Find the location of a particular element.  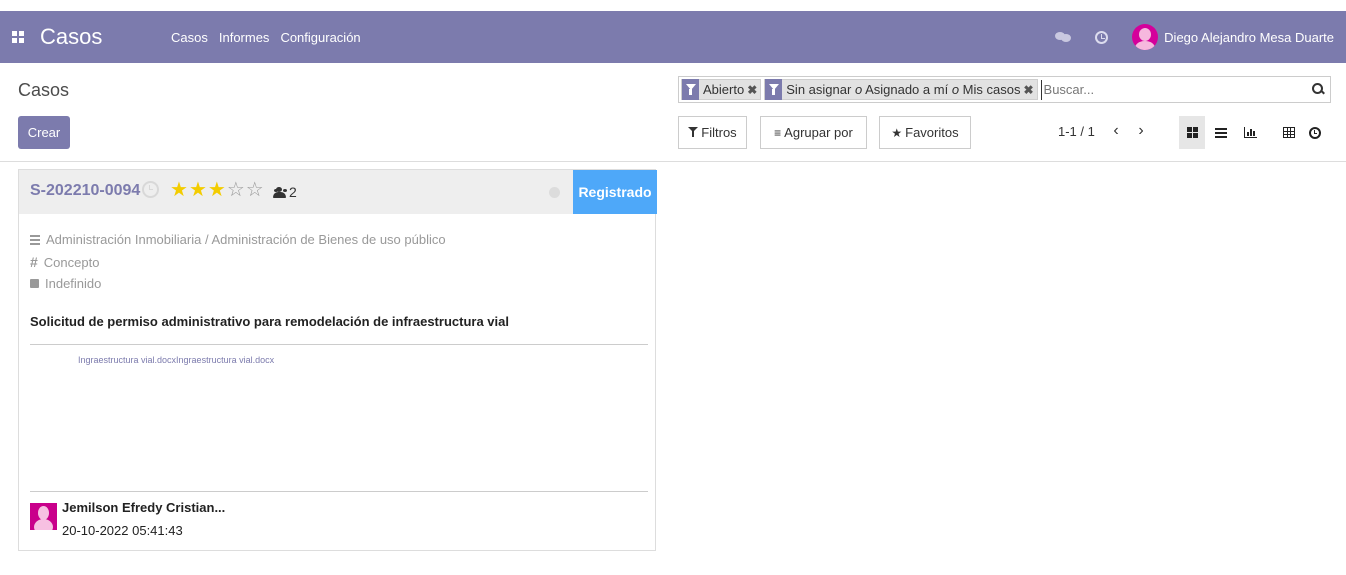

list-icon is located at coordinates (1221, 132).